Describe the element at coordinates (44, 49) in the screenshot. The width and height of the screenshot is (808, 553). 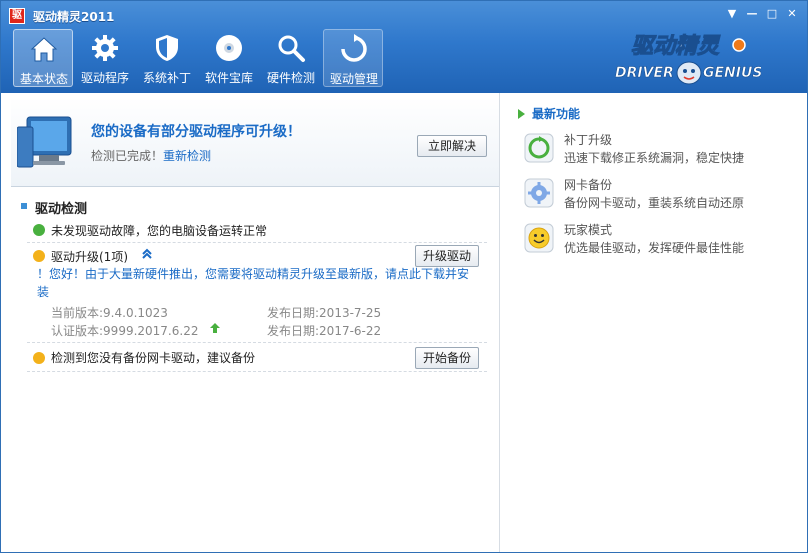
I see `home-icon` at that location.